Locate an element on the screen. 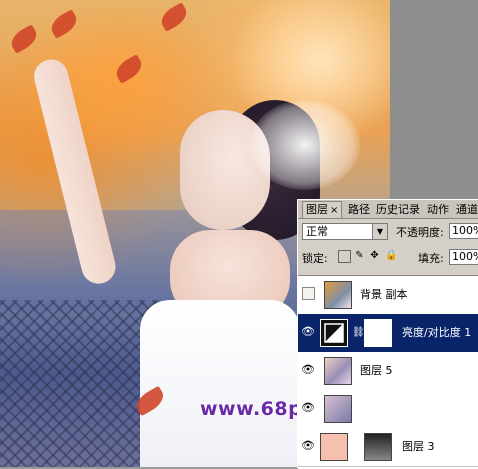 The height and width of the screenshot is (469, 478). link-icon: ⛓ is located at coordinates (358, 332).